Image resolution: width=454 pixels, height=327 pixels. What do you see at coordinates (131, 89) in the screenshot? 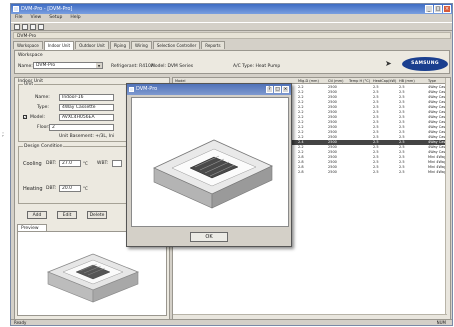
I see `dialog-app-icon` at bounding box center [131, 89].